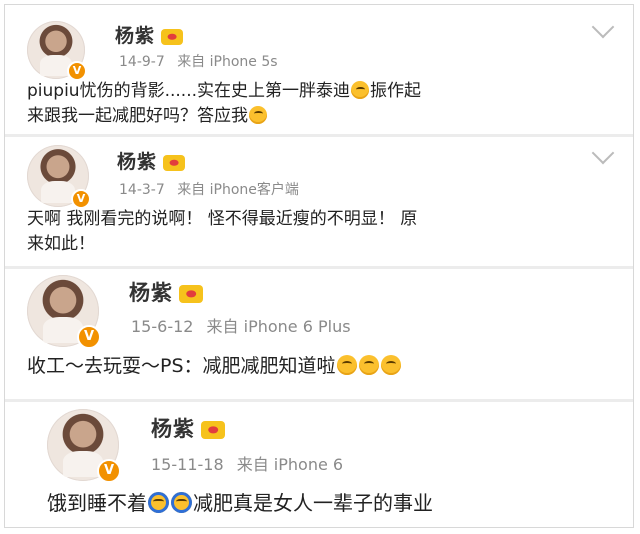 The height and width of the screenshot is (534, 640). Describe the element at coordinates (390, 365) in the screenshot. I see `grin-emoji-icon` at that location.